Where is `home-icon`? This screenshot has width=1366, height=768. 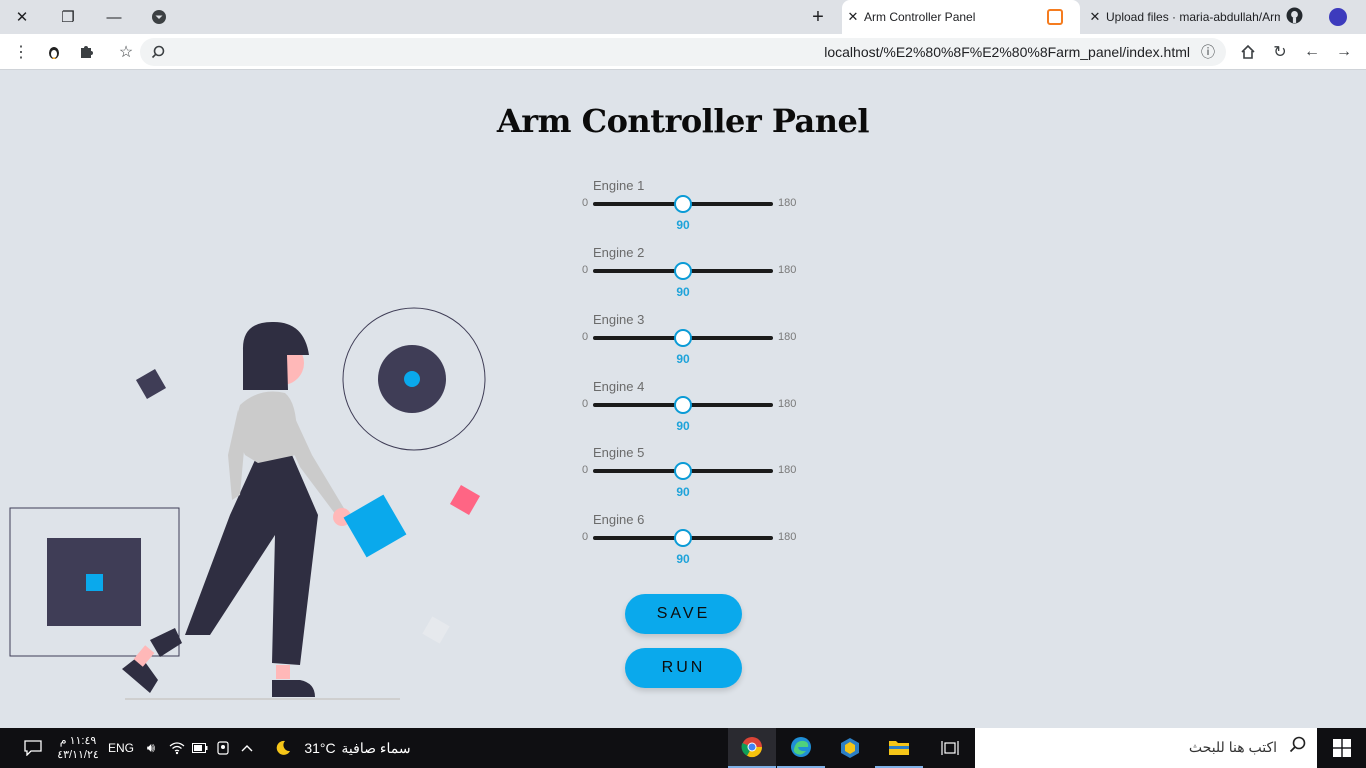
home-icon is located at coordinates (1248, 52).